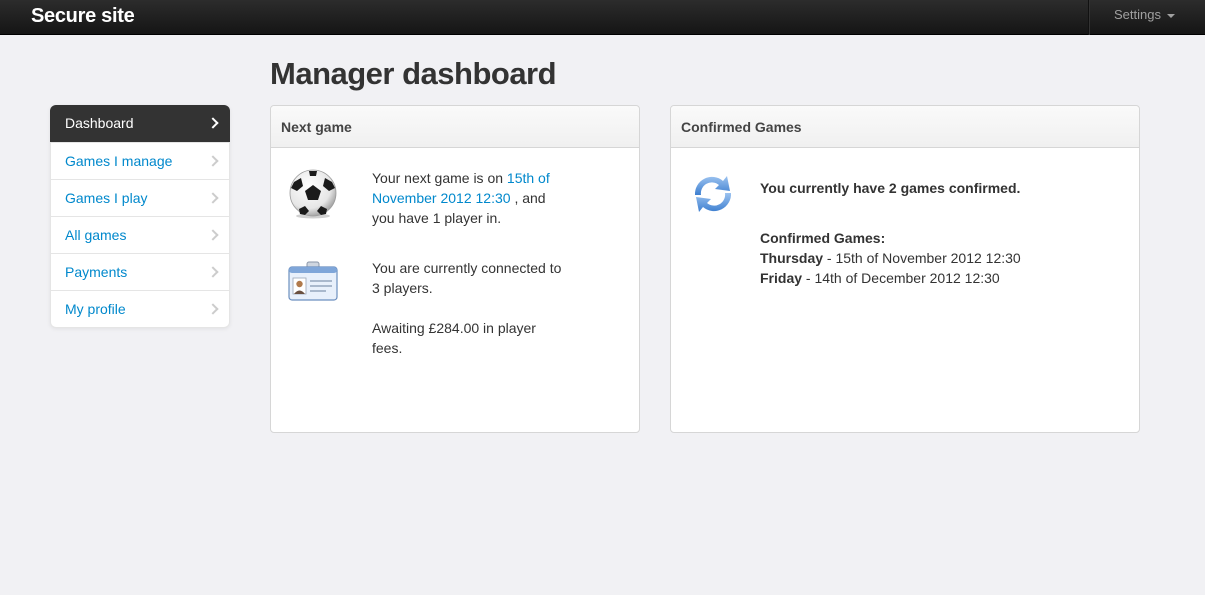 The width and height of the screenshot is (1205, 595). I want to click on caret-down-icon, so click(1170, 15).